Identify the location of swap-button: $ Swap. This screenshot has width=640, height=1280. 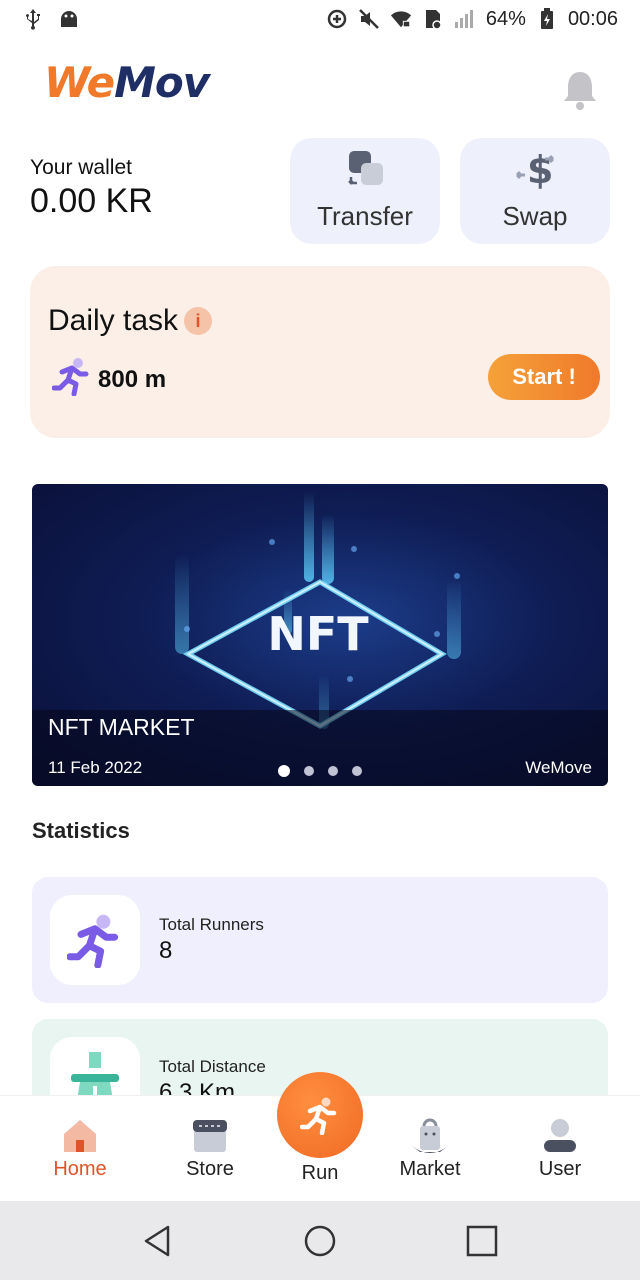
(535, 191).